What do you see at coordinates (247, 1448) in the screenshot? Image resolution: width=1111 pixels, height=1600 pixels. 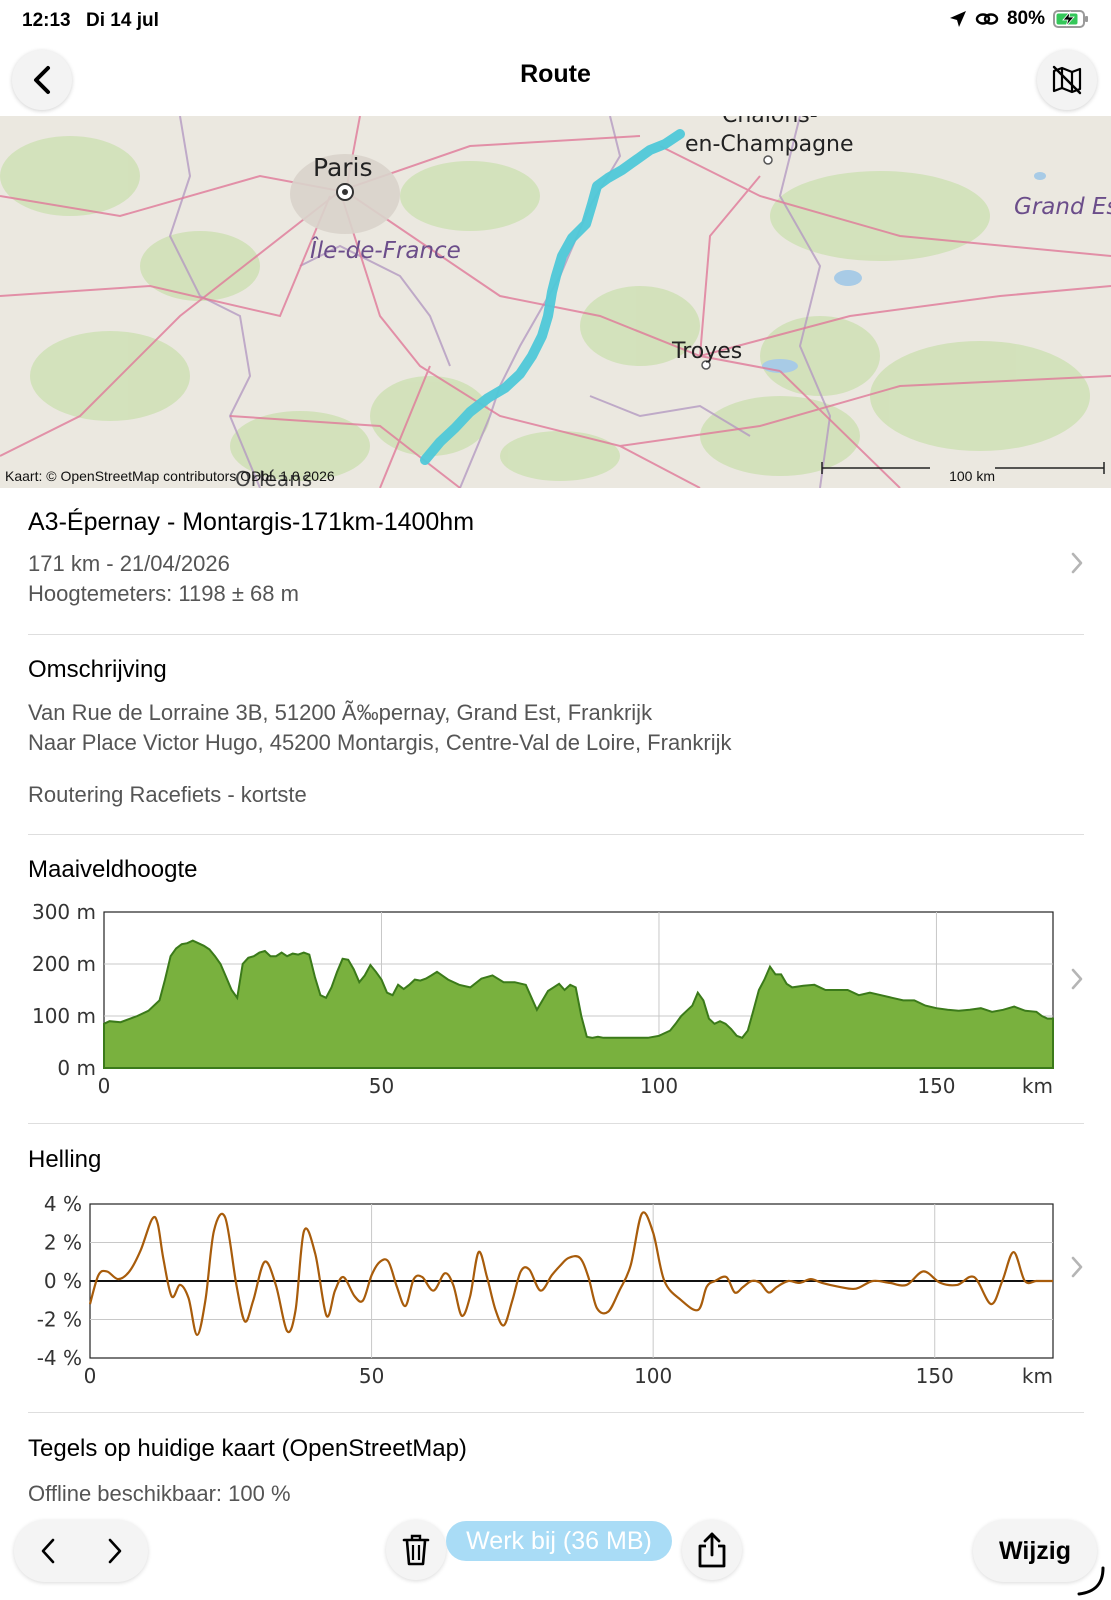 I see `tiles-title: Tegels op huidige kaart (OpenStreetMap)` at bounding box center [247, 1448].